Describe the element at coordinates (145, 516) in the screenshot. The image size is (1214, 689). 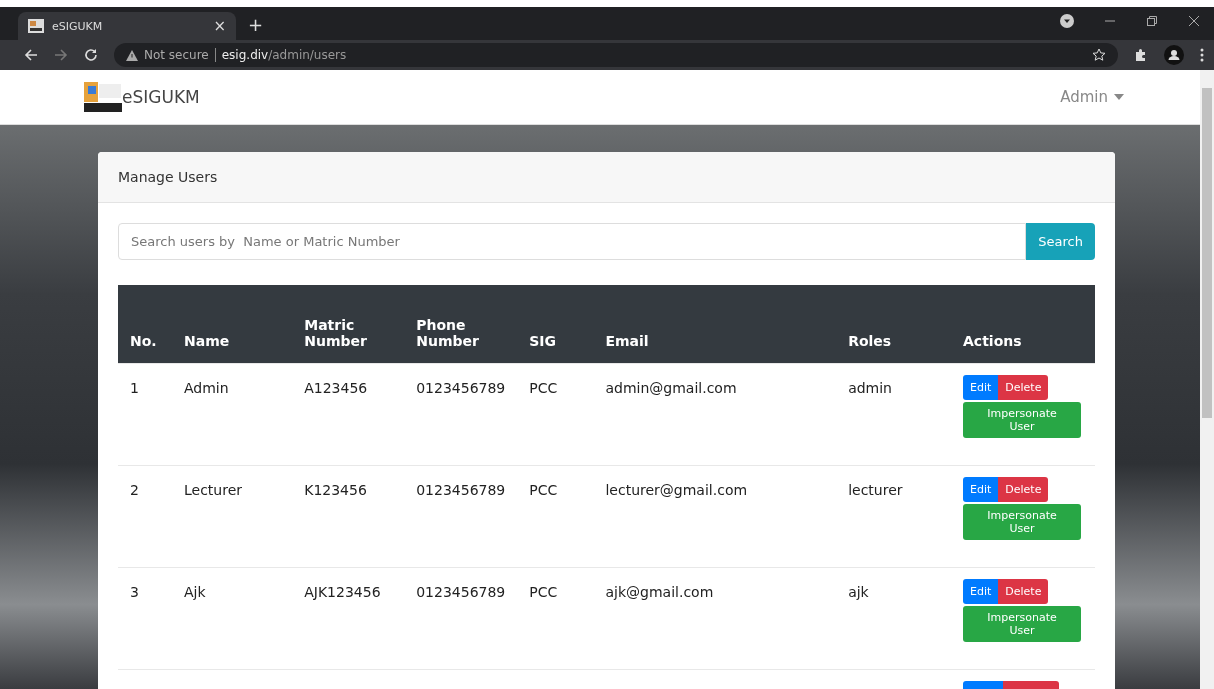
I see `table-cell: 2` at that location.